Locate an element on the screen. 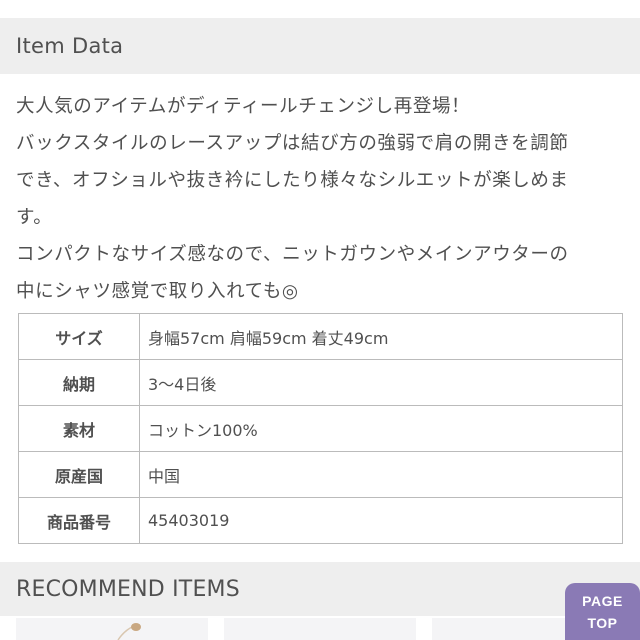 Image resolution: width=640 pixels, height=640 pixels. recommend-header: RECOMMEND ITEMS is located at coordinates (320, 589).